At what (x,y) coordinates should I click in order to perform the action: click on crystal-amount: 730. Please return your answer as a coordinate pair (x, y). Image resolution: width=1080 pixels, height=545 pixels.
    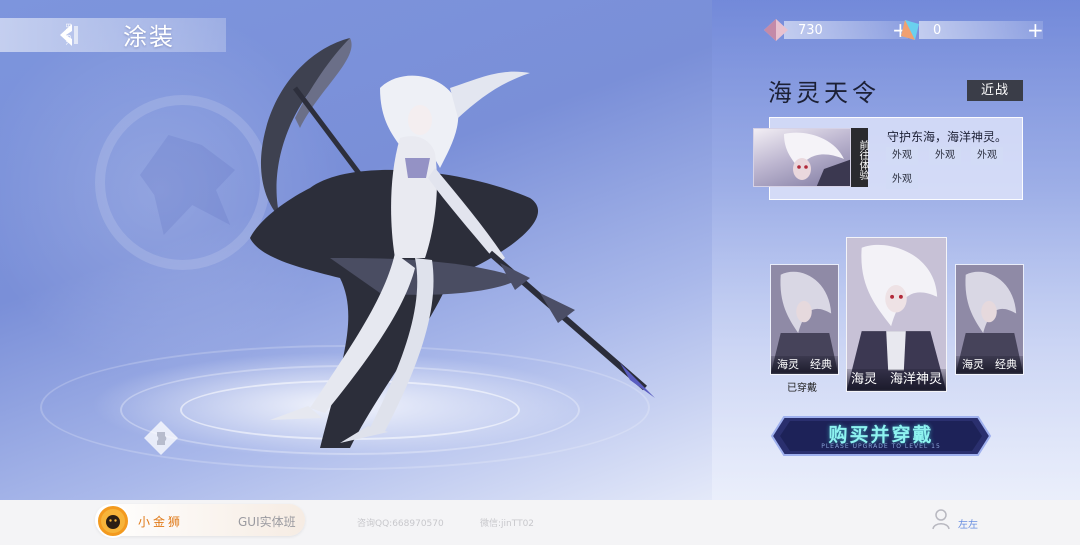
    Looking at the image, I should click on (810, 30).